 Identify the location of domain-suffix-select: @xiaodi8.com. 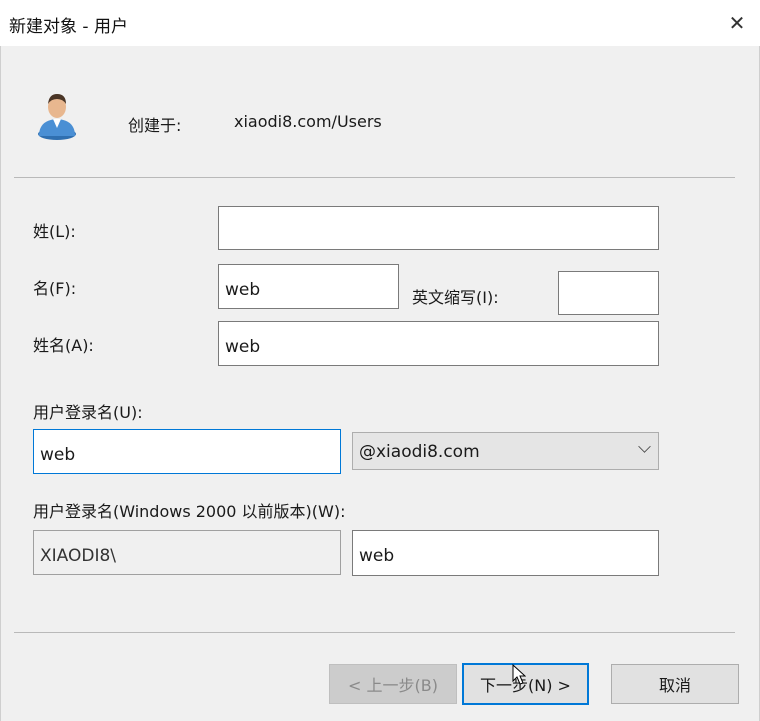
(505, 451).